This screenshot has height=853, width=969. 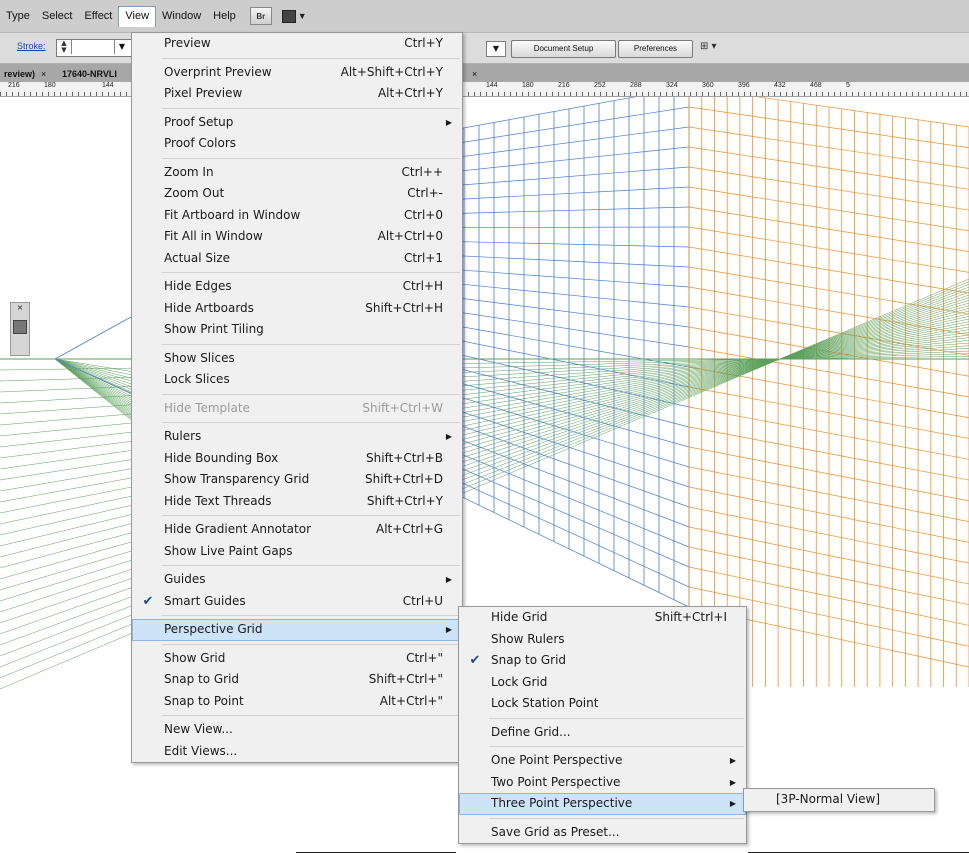 What do you see at coordinates (297, 237) in the screenshot?
I see `view-menu-fit-all-in-window: Fit All in Window Alt+Ctrl+0` at bounding box center [297, 237].